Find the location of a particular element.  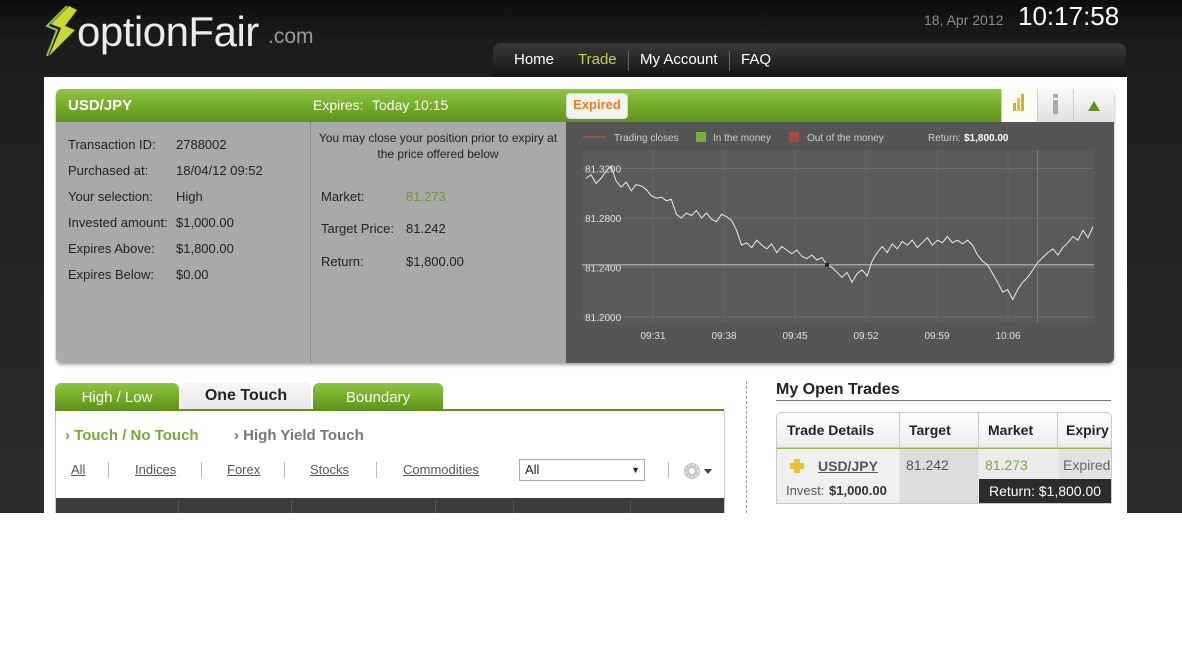

tab-one-touch: One Touch is located at coordinates (246, 397).